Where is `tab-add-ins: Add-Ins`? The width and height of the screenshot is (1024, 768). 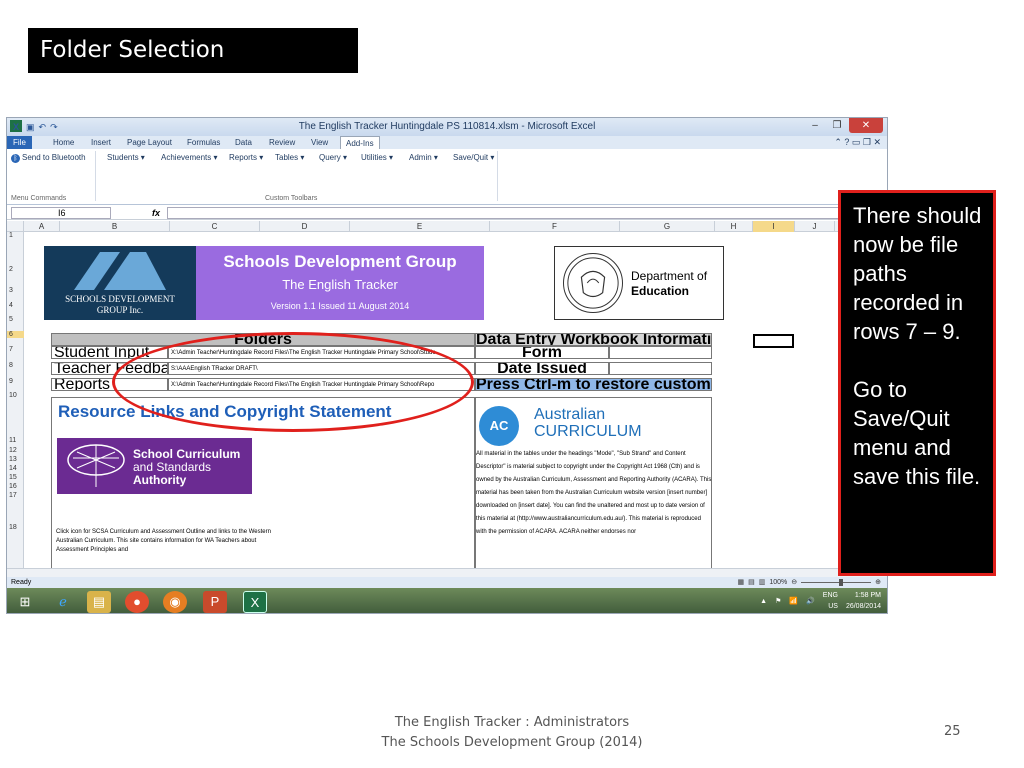 tab-add-ins: Add-Ins is located at coordinates (360, 142).